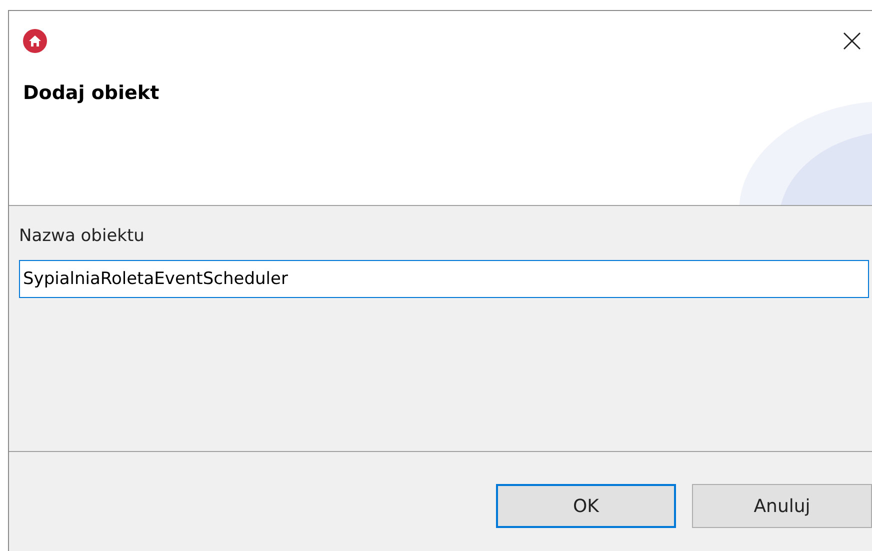  Describe the element at coordinates (444, 279) in the screenshot. I see `name-input: SypialniaRoletaEventScheduler` at that location.